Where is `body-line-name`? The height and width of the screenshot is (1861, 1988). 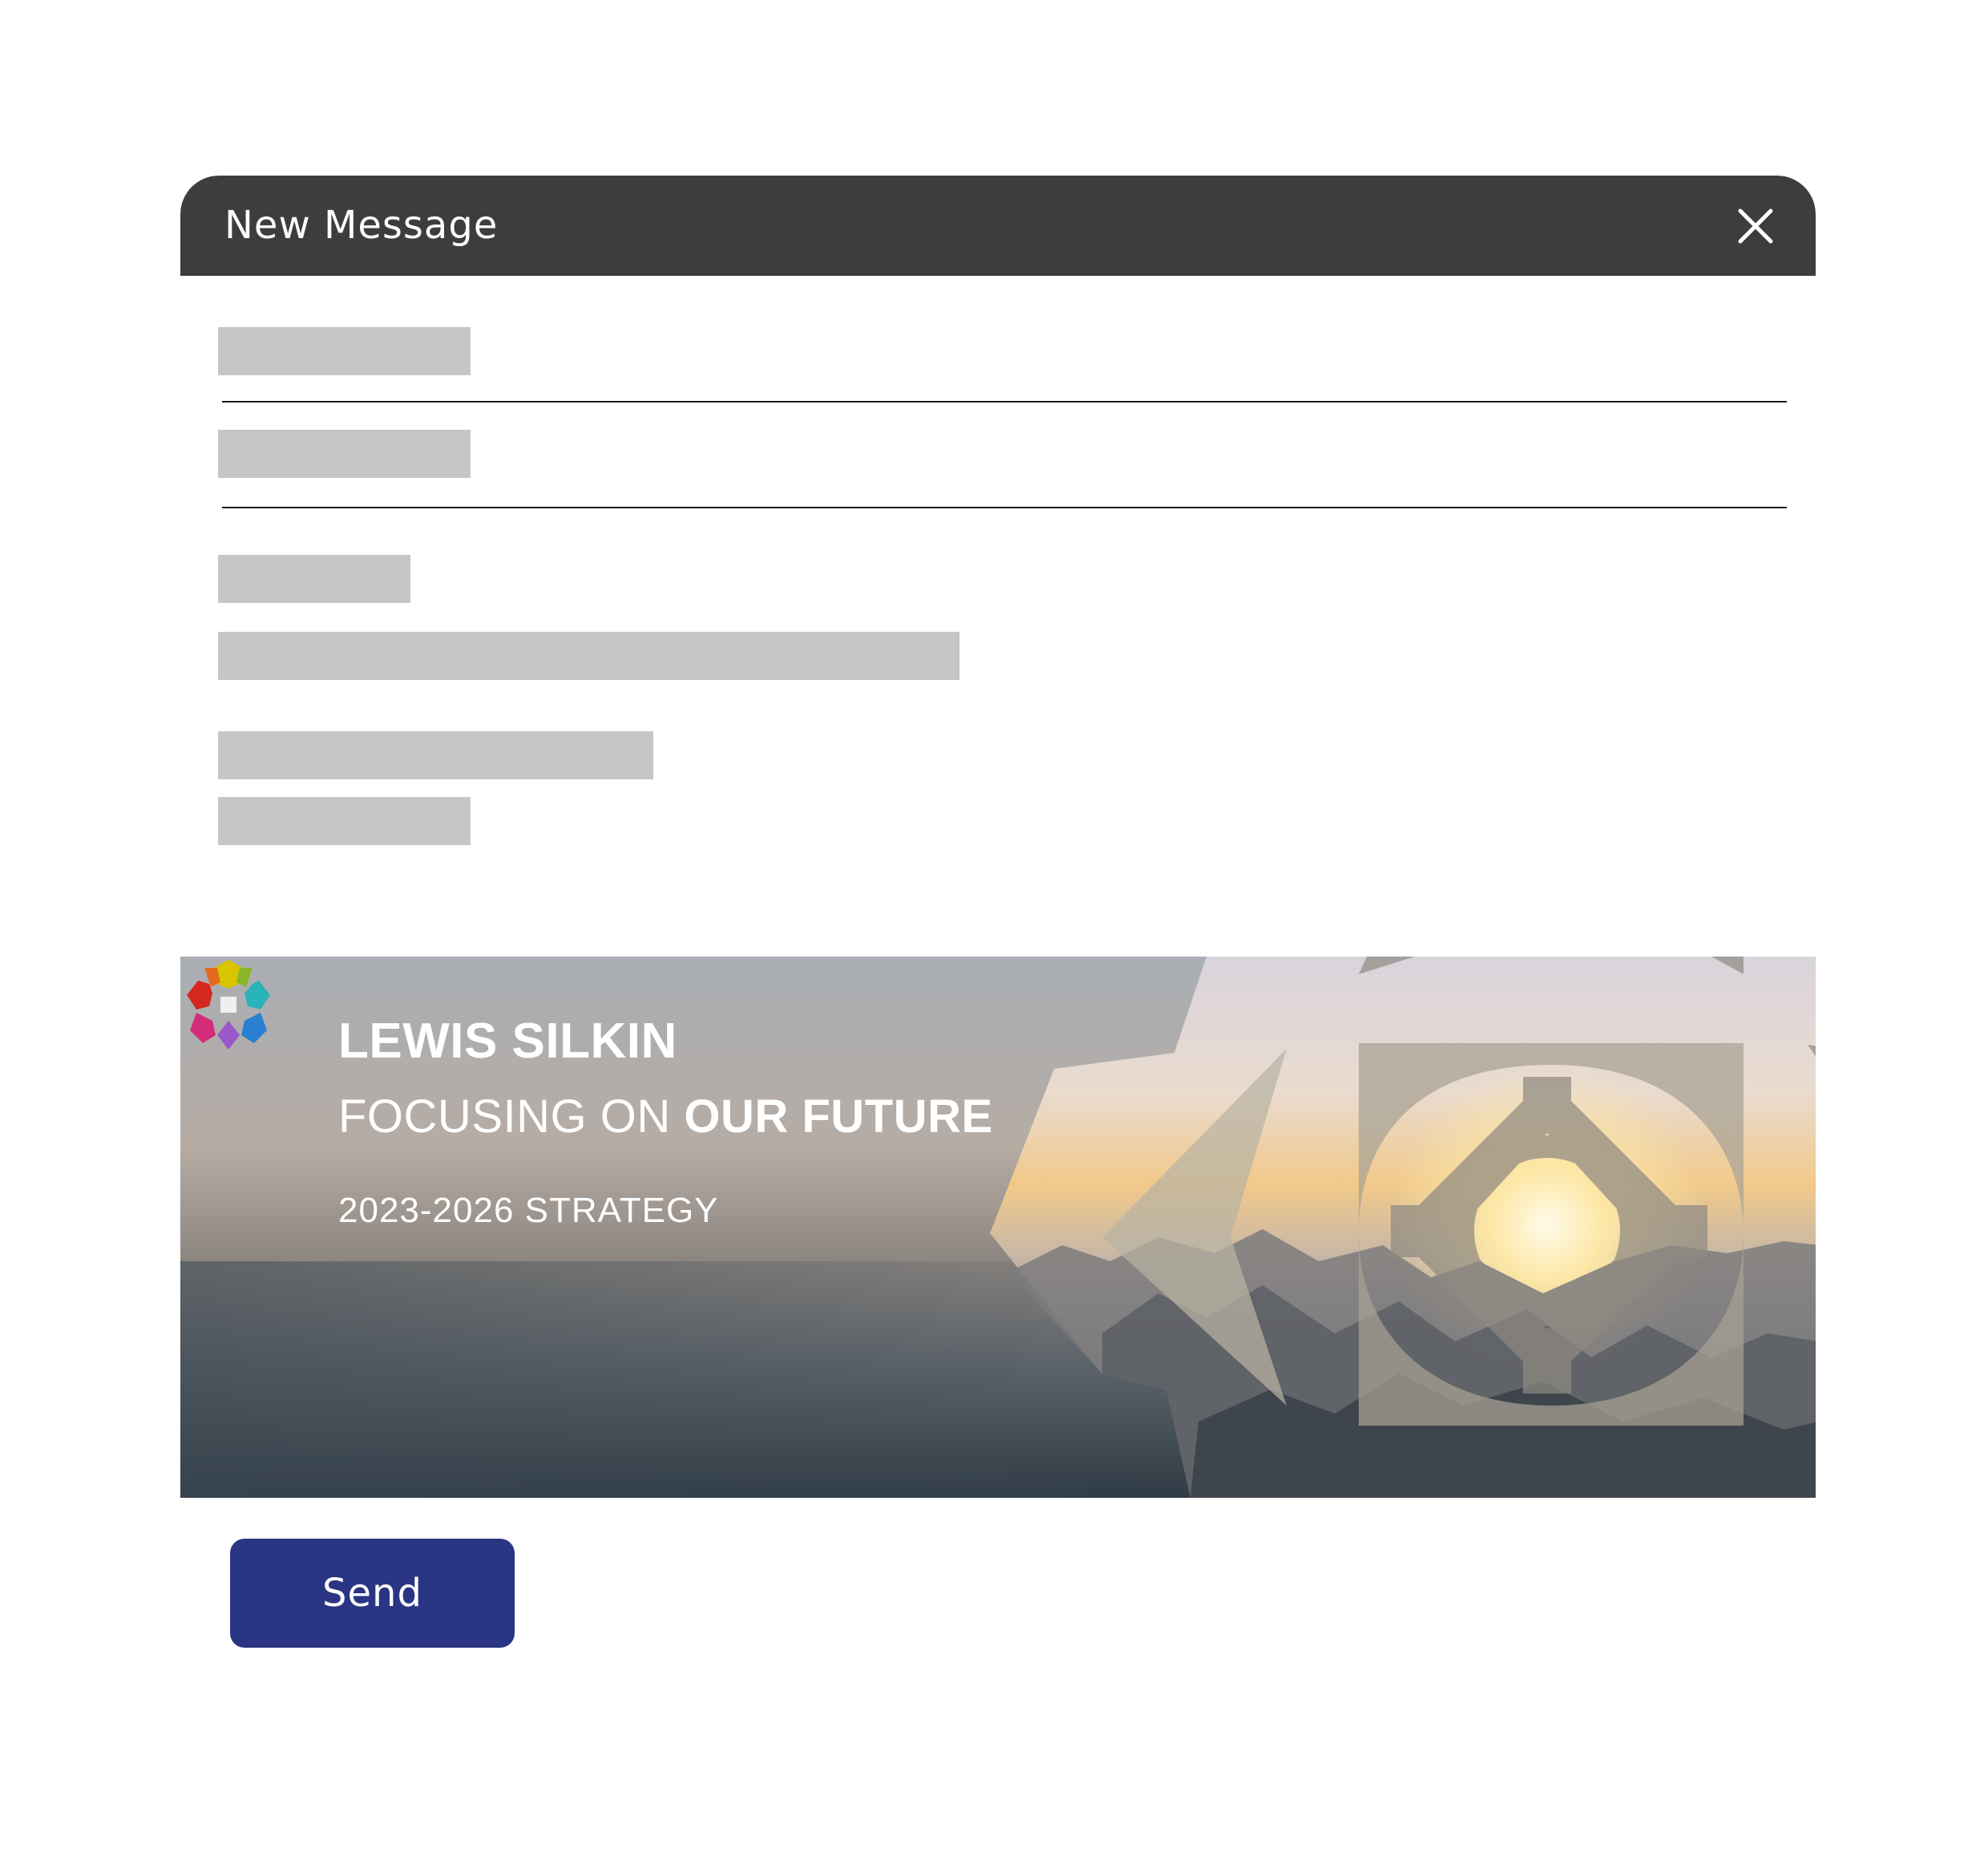 body-line-name is located at coordinates (344, 821).